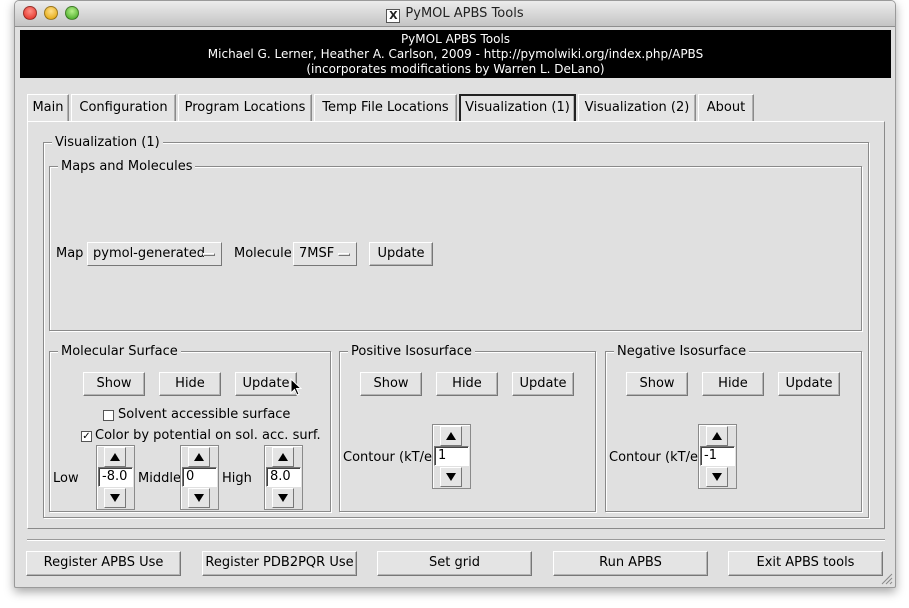  I want to click on molecule-select: 7MSF, so click(325, 254).